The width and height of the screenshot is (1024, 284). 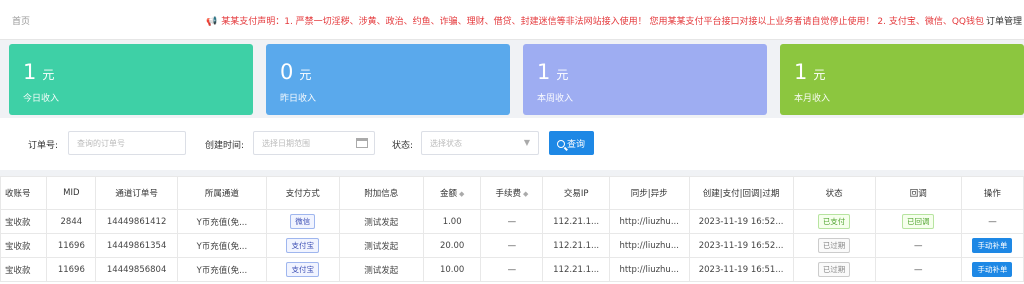 What do you see at coordinates (452, 221) in the screenshot?
I see `cell-amount: 1.00` at bounding box center [452, 221].